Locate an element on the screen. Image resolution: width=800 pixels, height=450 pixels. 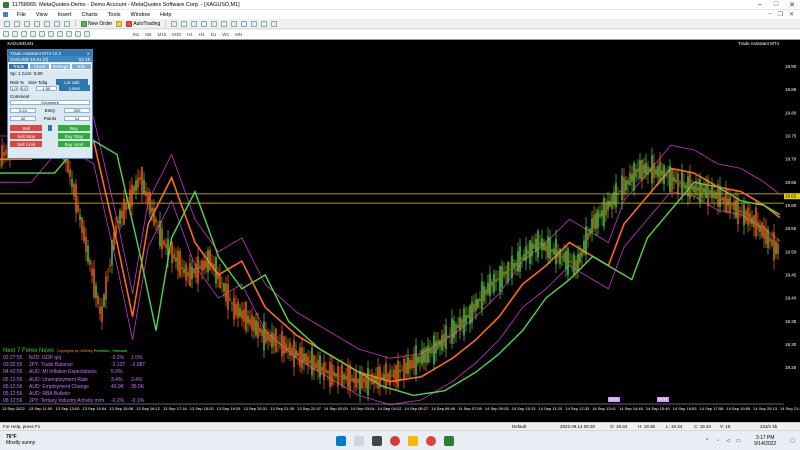
text-icon is located at coordinates (69, 34).